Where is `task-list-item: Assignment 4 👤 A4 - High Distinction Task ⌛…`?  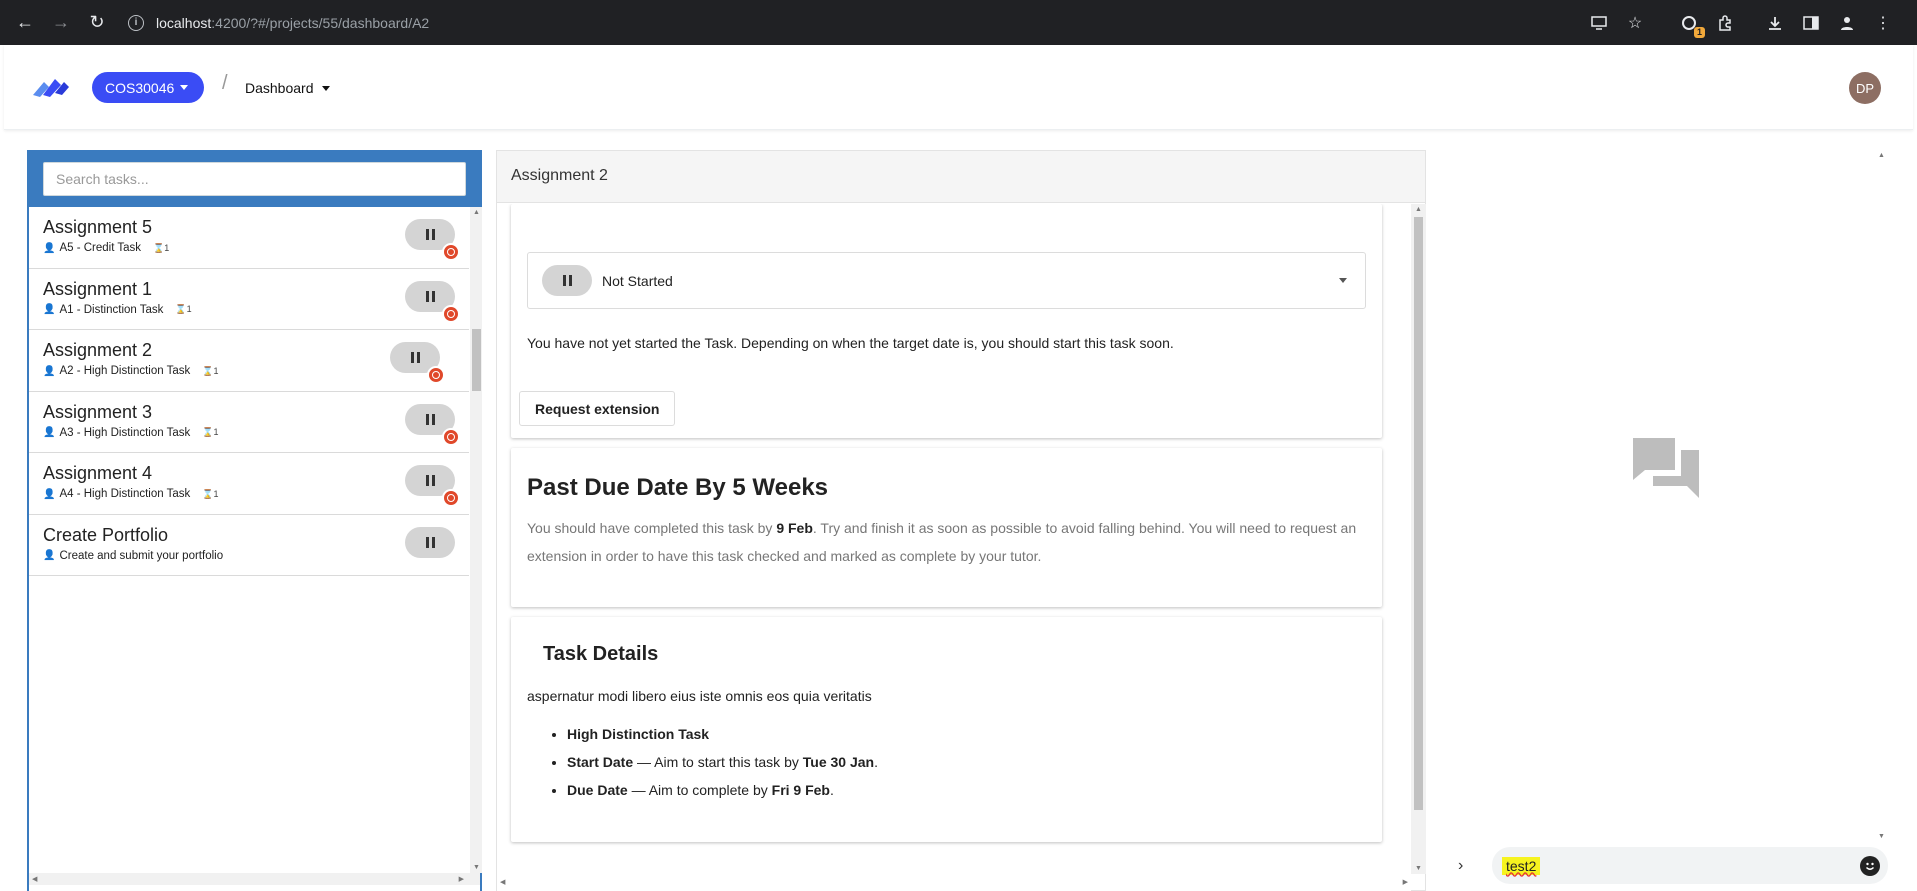 task-list-item: Assignment 4 👤 A4 - High Distinction Task ⌛… is located at coordinates (249, 484).